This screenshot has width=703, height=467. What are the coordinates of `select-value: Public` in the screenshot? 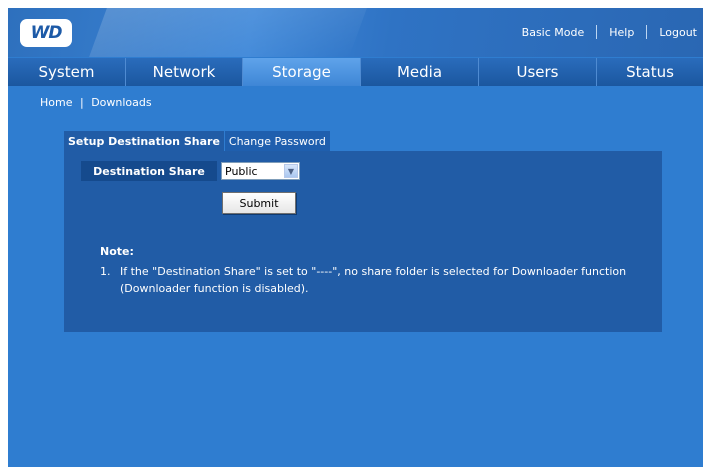 It's located at (241, 171).